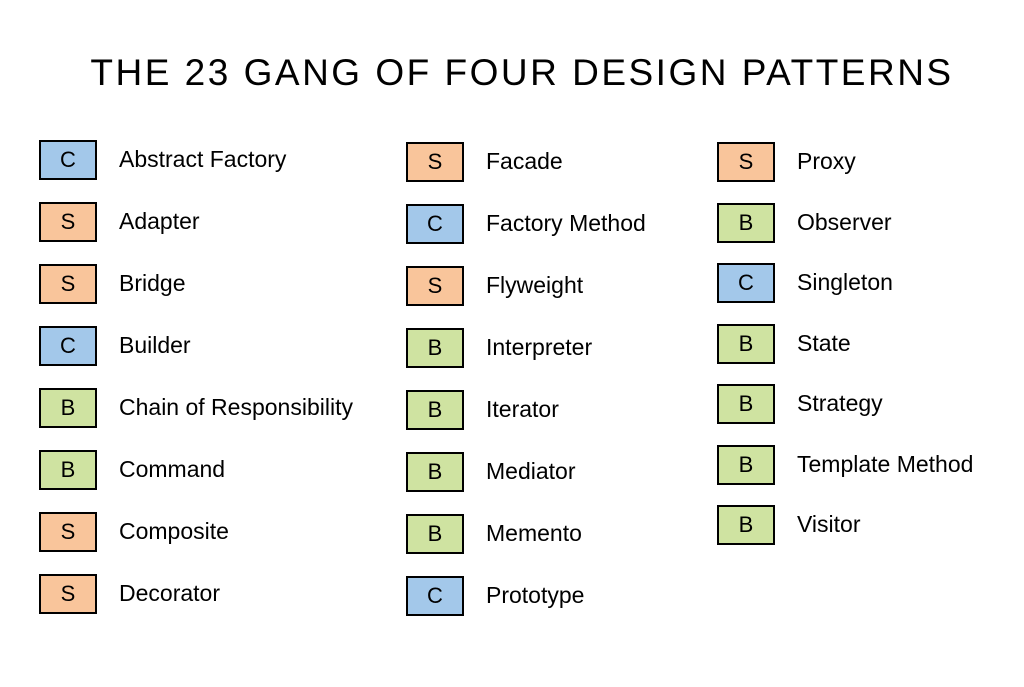 The width and height of the screenshot is (1024, 687). Describe the element at coordinates (524, 161) in the screenshot. I see `pattern-name: Facade` at that location.